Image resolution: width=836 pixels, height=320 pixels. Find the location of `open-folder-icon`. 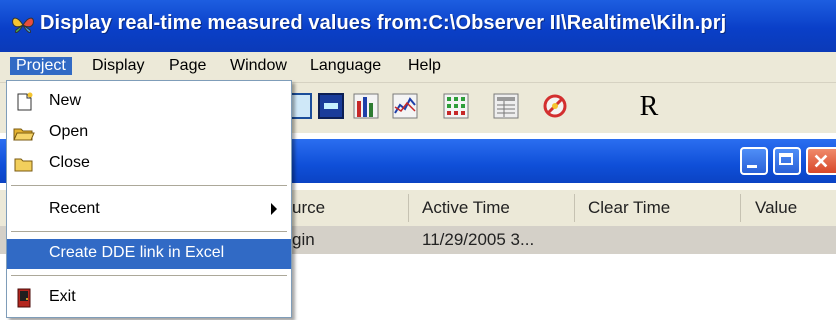

open-folder-icon is located at coordinates (24, 134).